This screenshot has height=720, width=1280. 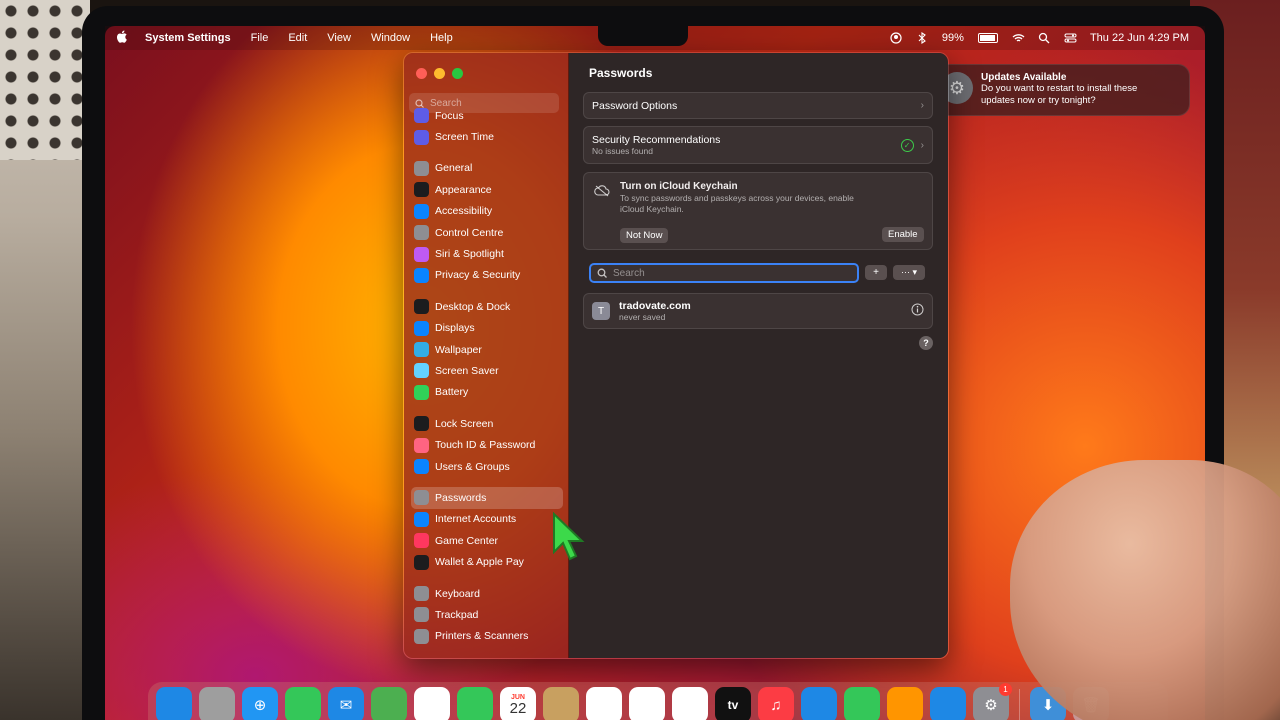 What do you see at coordinates (421, 328) in the screenshot?
I see `sun-icon` at bounding box center [421, 328].